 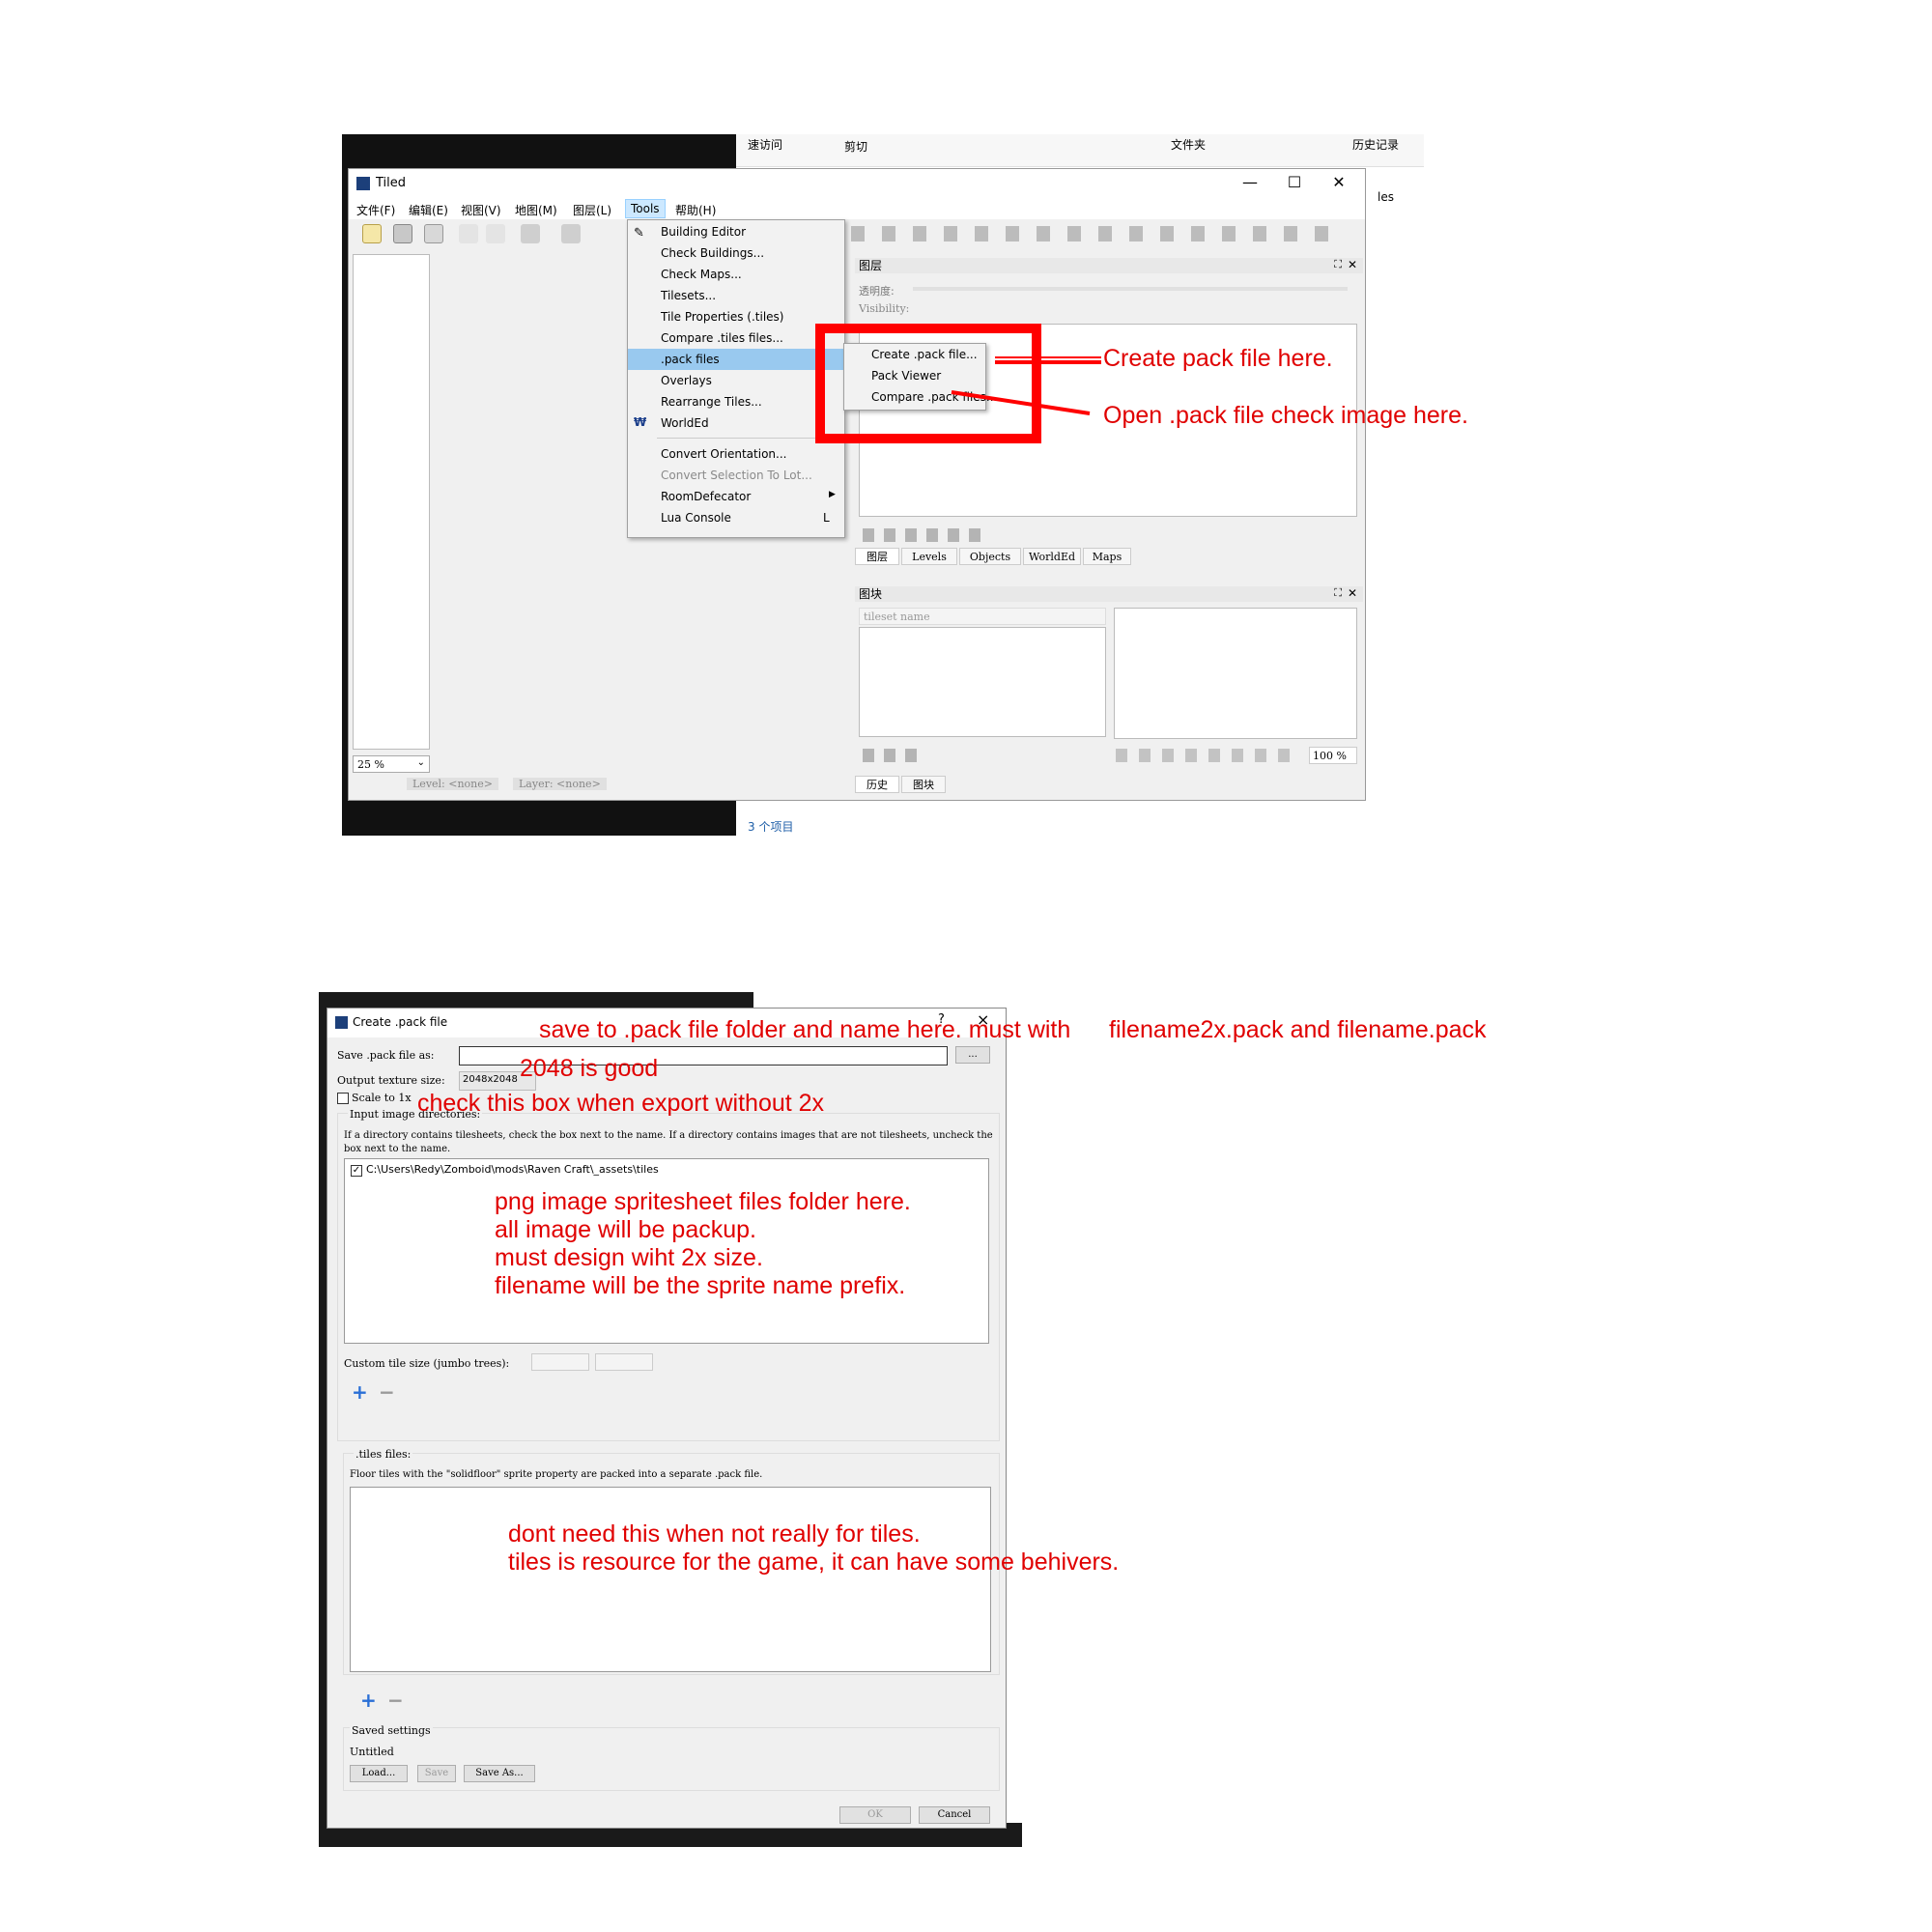 What do you see at coordinates (391, 1080) in the screenshot?
I see `texture-size-label: Output texture size:` at bounding box center [391, 1080].